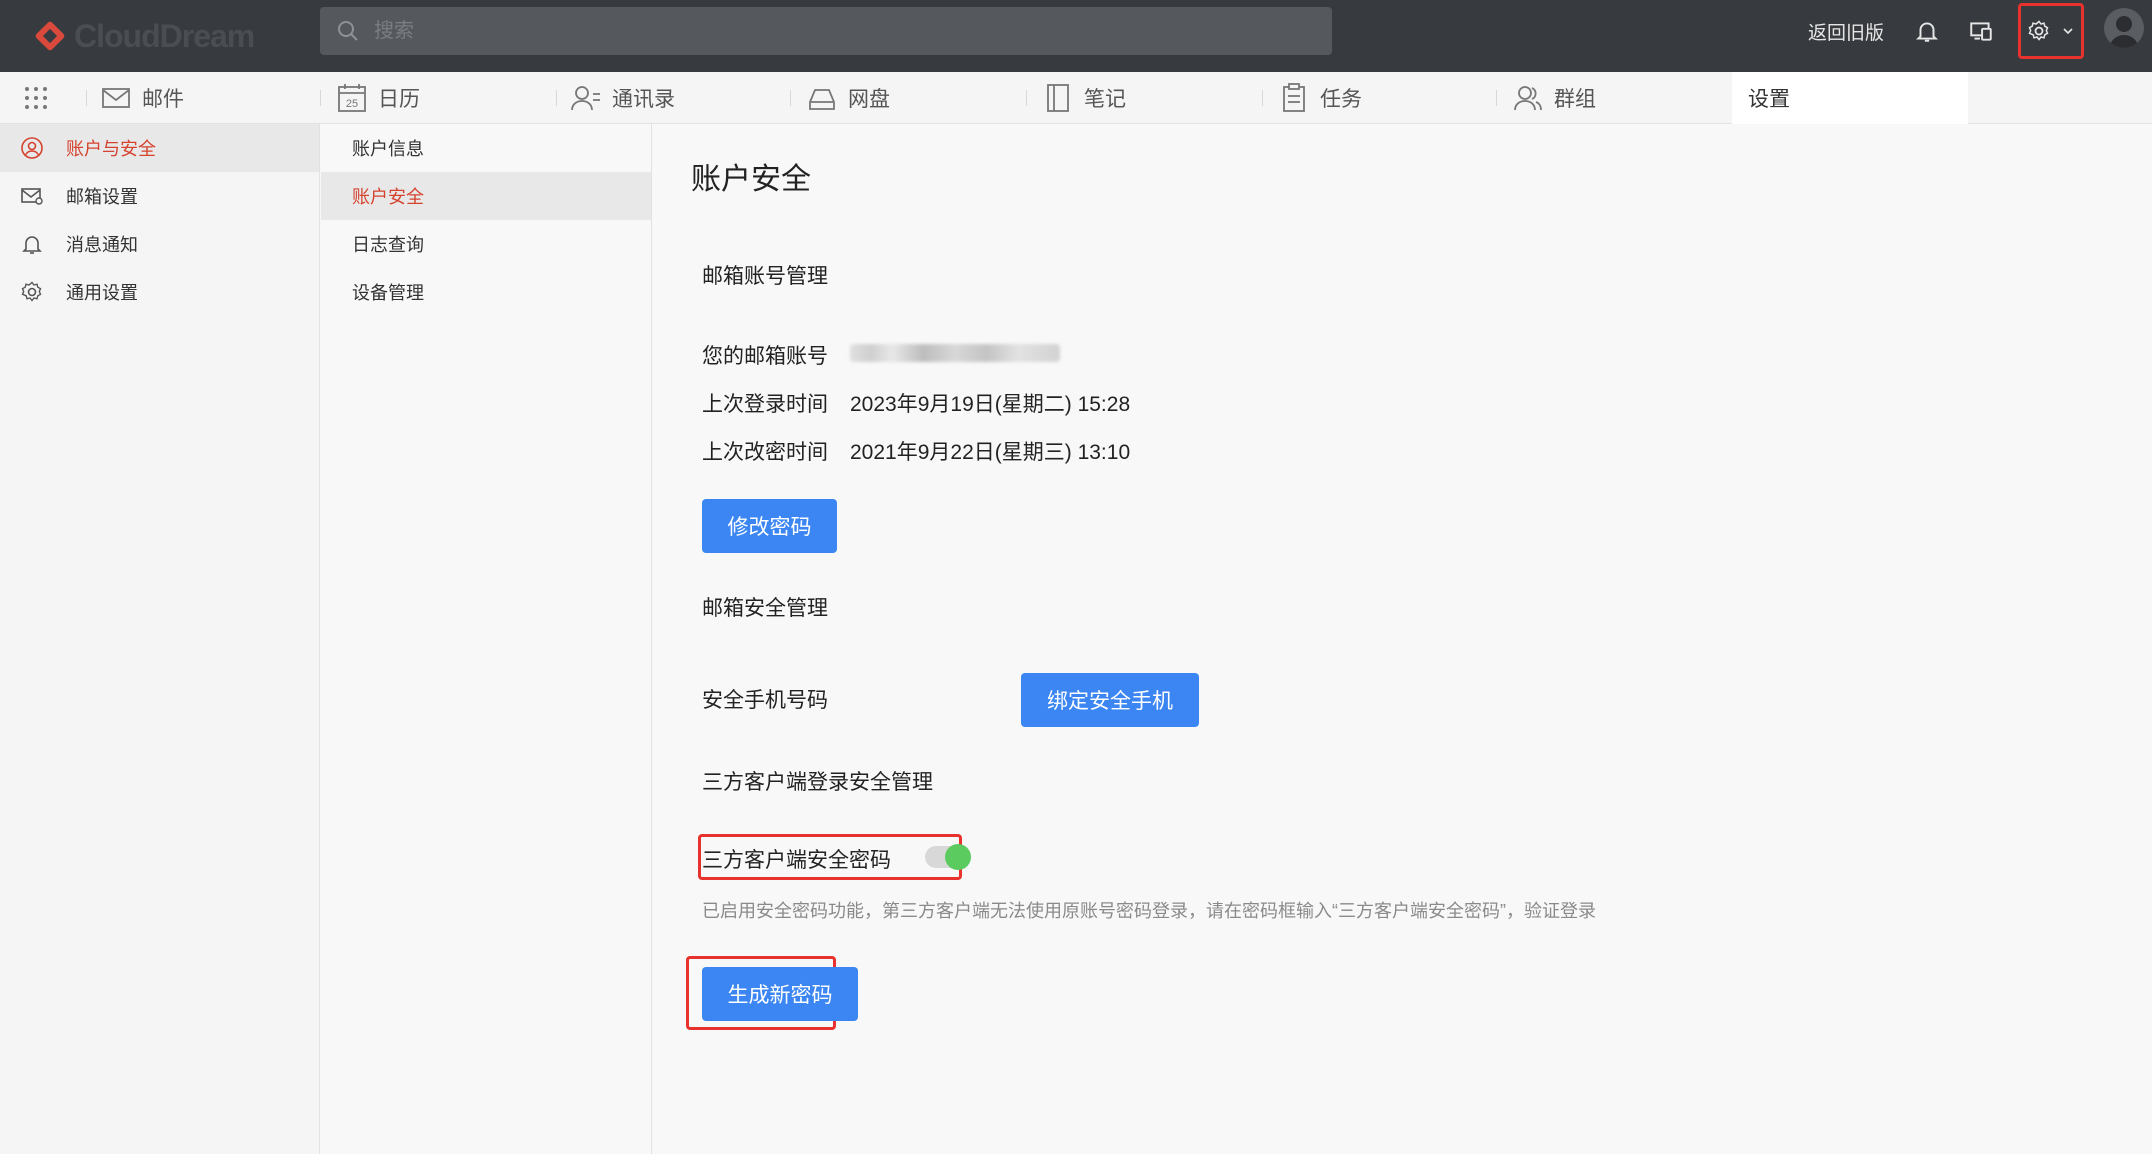  I want to click on email-account-value-redacted, so click(955, 353).